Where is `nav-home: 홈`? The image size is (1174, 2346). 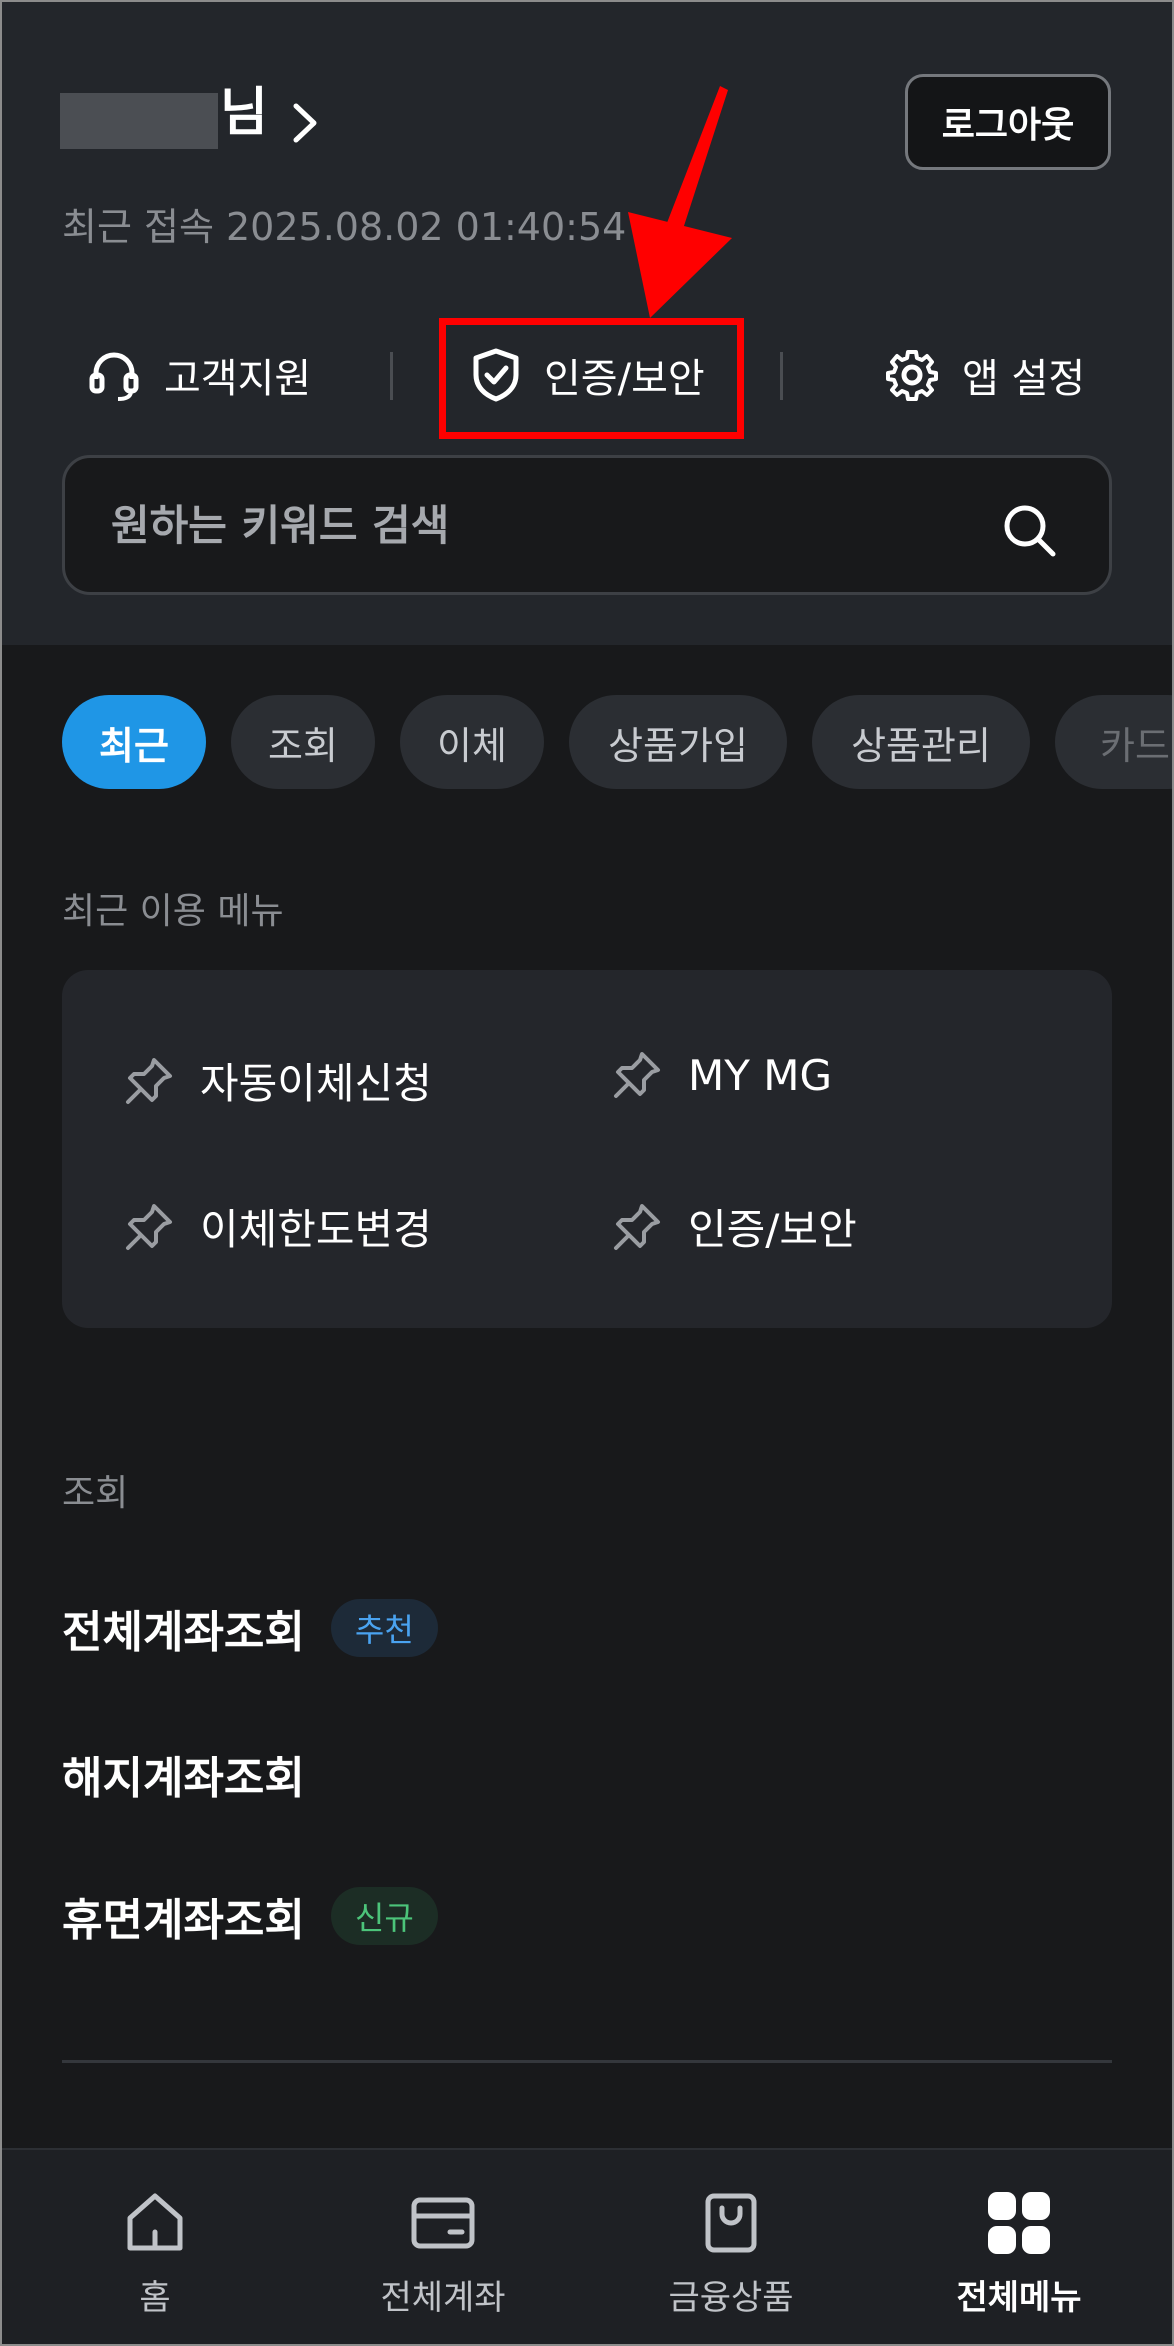
nav-home: 홈 is located at coordinates (155, 2248).